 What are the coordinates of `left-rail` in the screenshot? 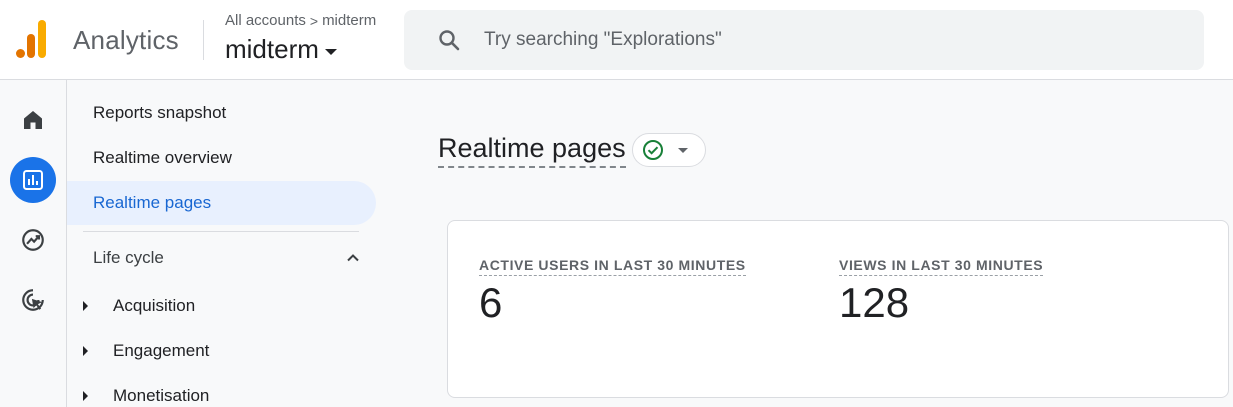 It's located at (33, 243).